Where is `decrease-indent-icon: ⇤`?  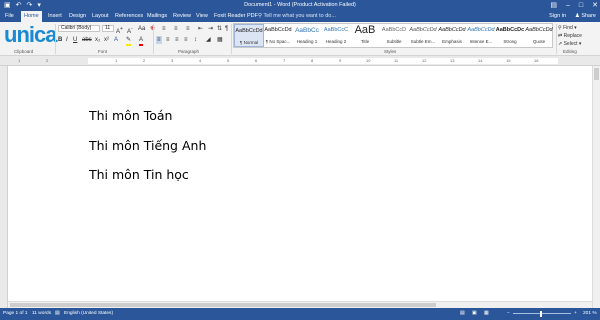
decrease-indent-icon: ⇤ is located at coordinates (200, 29).